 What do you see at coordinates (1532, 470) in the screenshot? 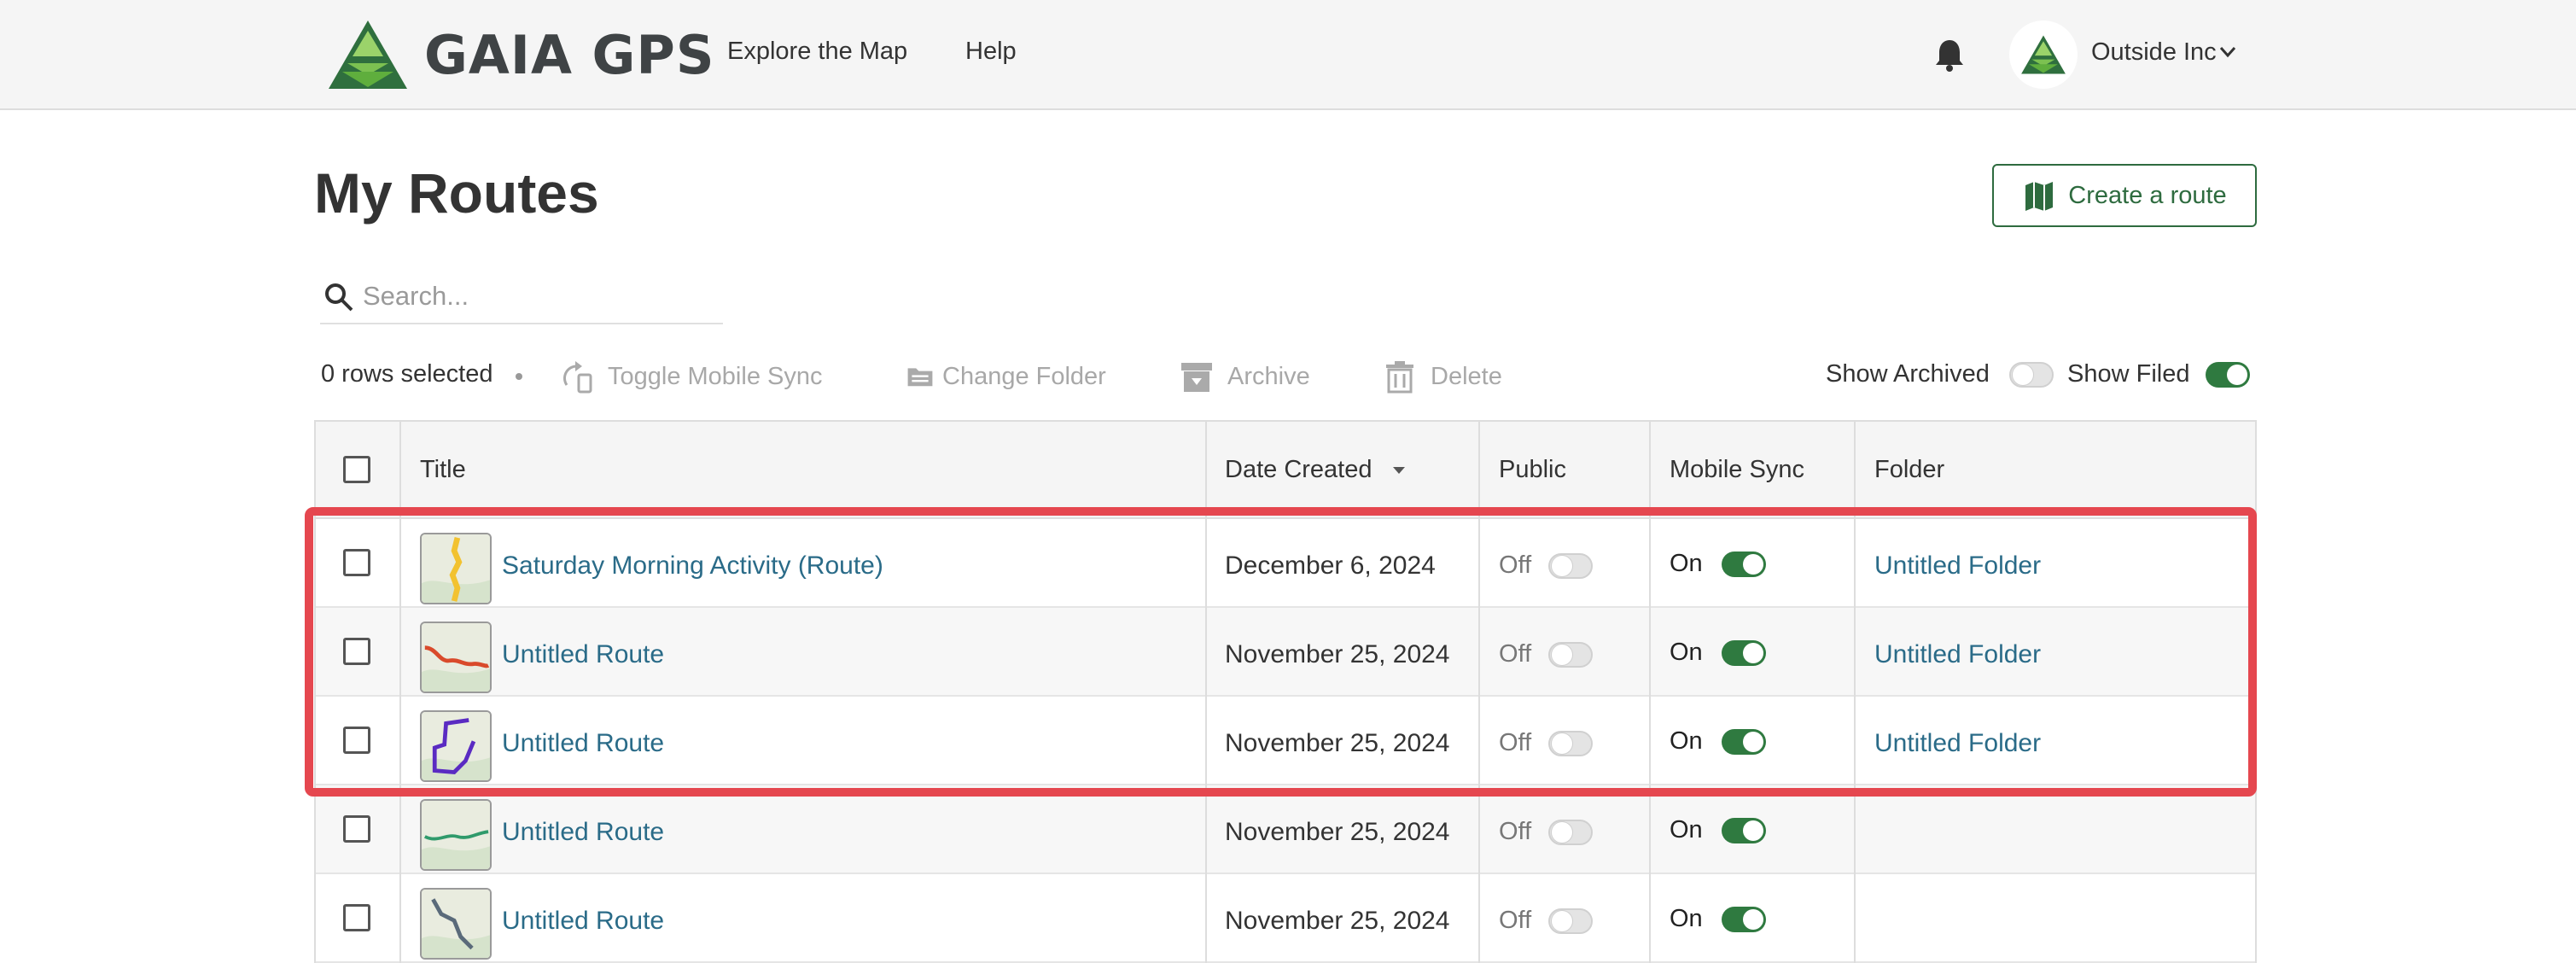
I see `column-public: Public` at bounding box center [1532, 470].